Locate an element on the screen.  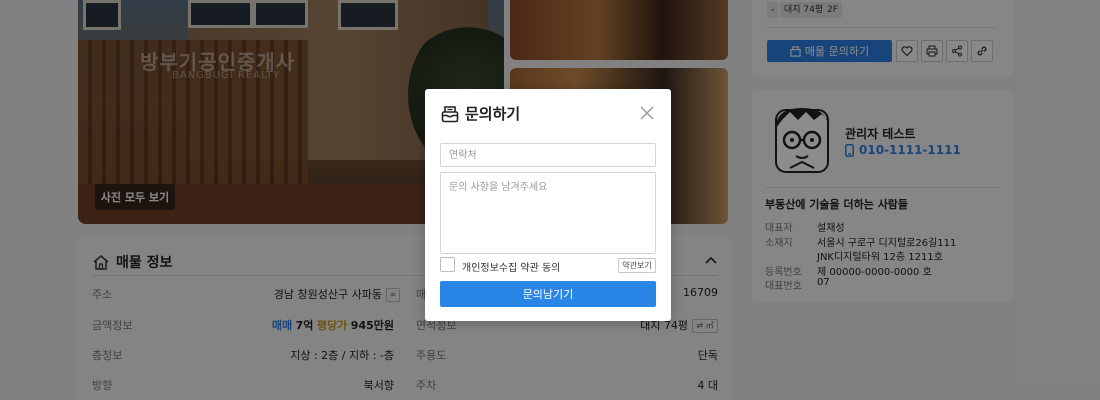
modal-title: 문의하기 is located at coordinates (493, 114).